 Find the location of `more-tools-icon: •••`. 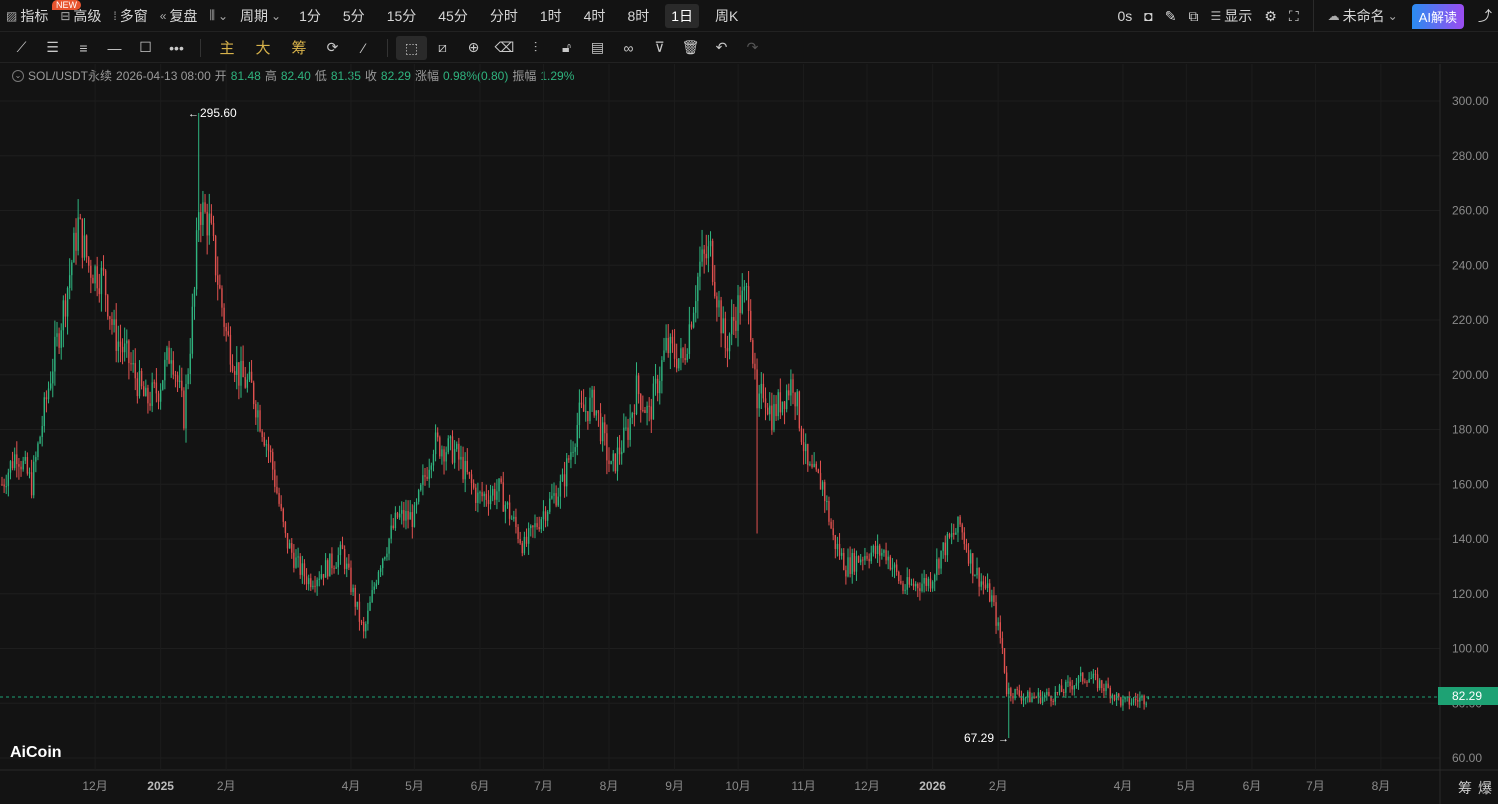

more-tools-icon: ••• is located at coordinates (176, 48).